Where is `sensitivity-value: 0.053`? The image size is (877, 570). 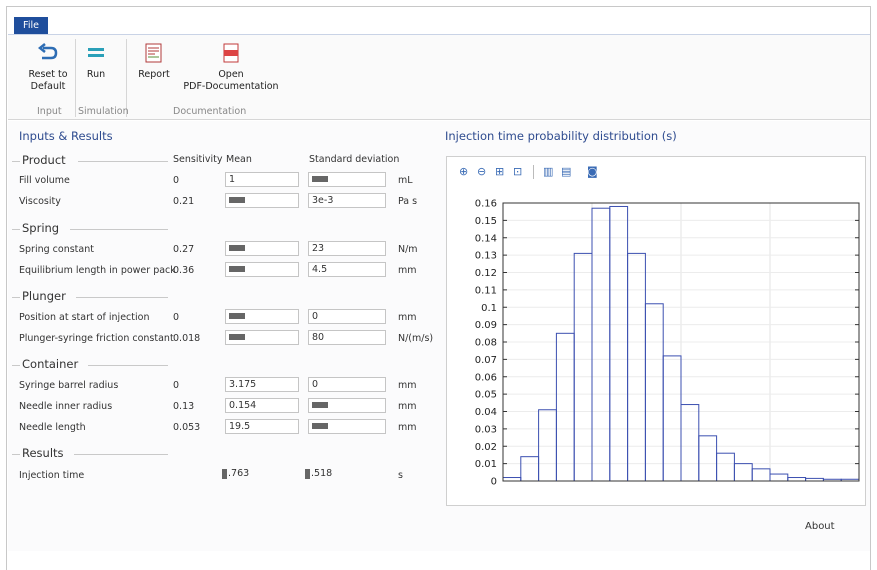 sensitivity-value: 0.053 is located at coordinates (187, 427).